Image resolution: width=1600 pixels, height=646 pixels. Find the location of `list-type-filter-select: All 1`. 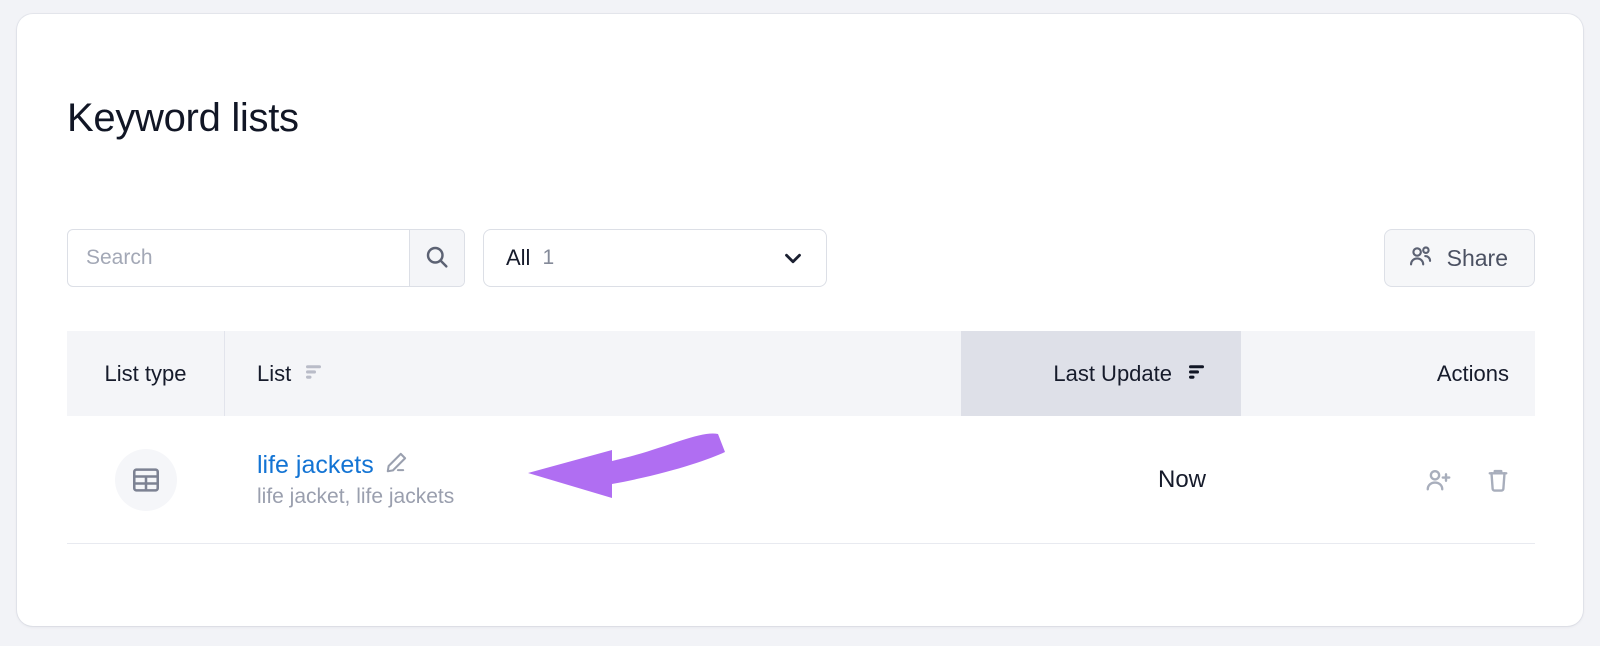

list-type-filter-select: All 1 is located at coordinates (655, 258).